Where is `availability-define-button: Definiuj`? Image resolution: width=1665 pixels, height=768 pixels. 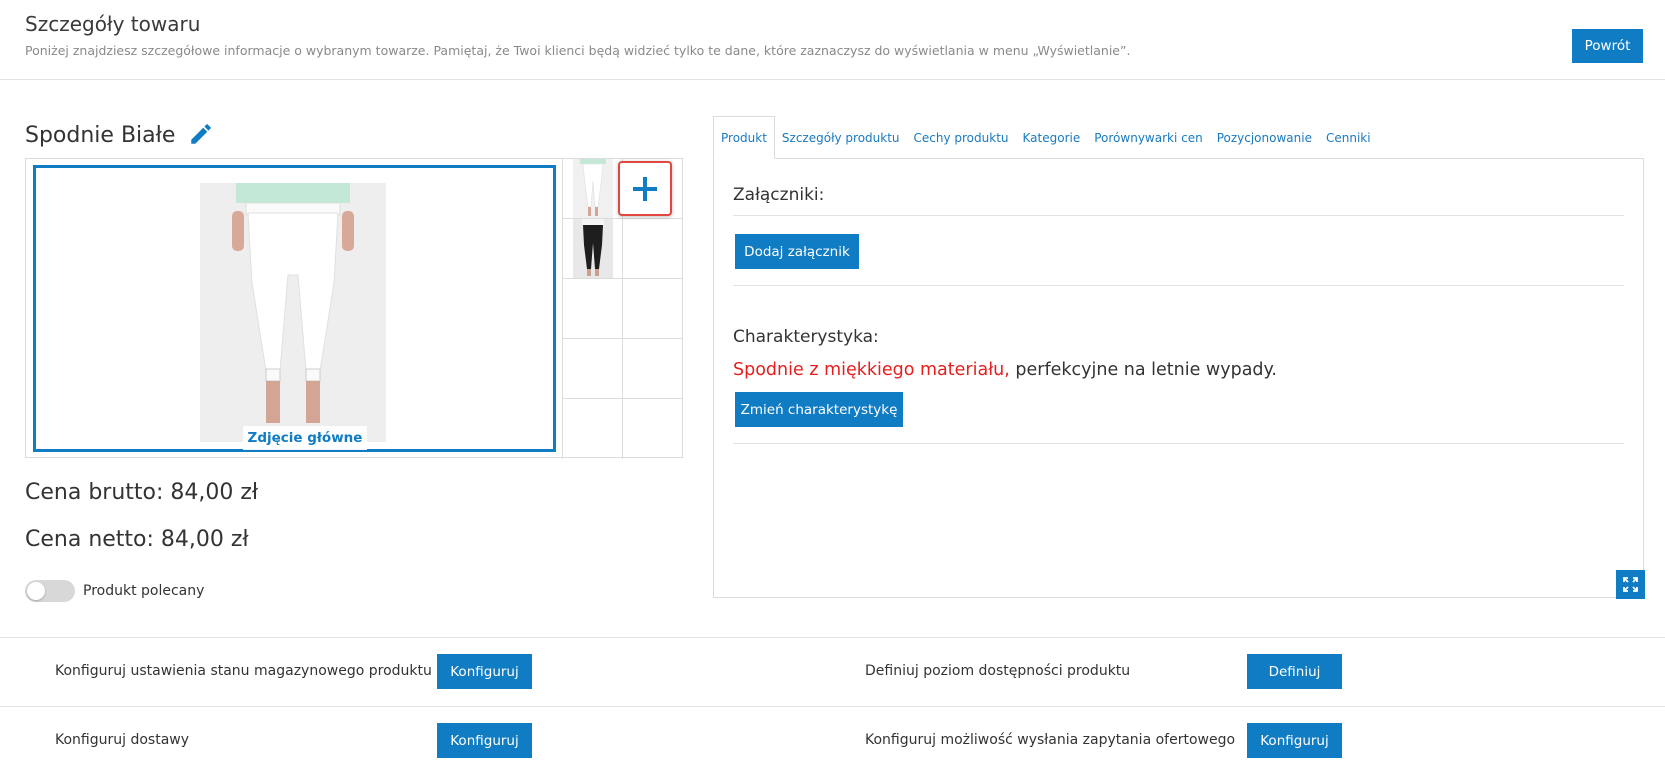
availability-define-button: Definiuj is located at coordinates (1294, 671).